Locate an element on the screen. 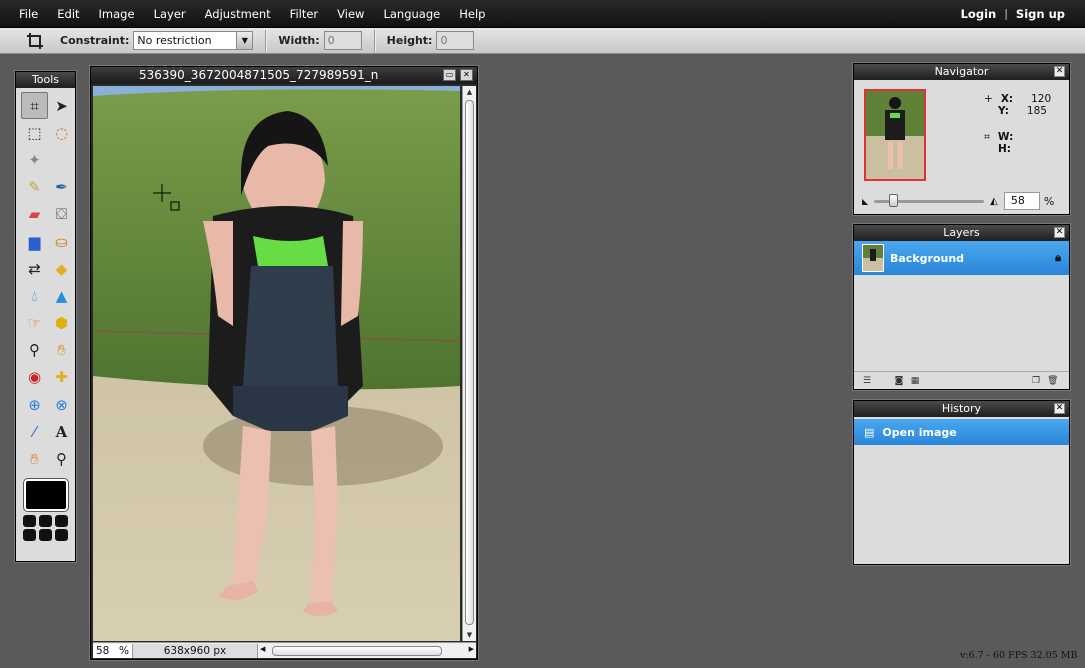 This screenshot has height=668, width=1085. navigator-zoom-row: ◣ ◭ 58 % is located at coordinates (962, 201).